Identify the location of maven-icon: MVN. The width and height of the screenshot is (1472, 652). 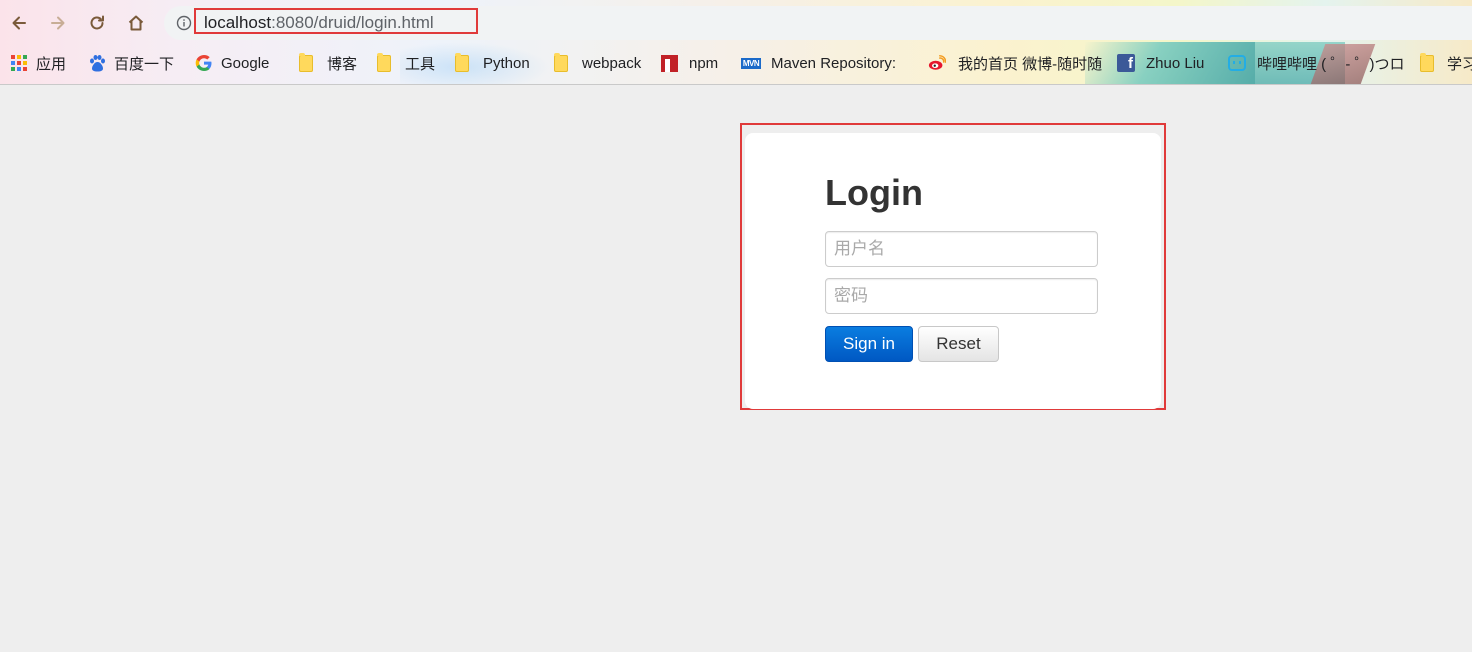
(751, 63).